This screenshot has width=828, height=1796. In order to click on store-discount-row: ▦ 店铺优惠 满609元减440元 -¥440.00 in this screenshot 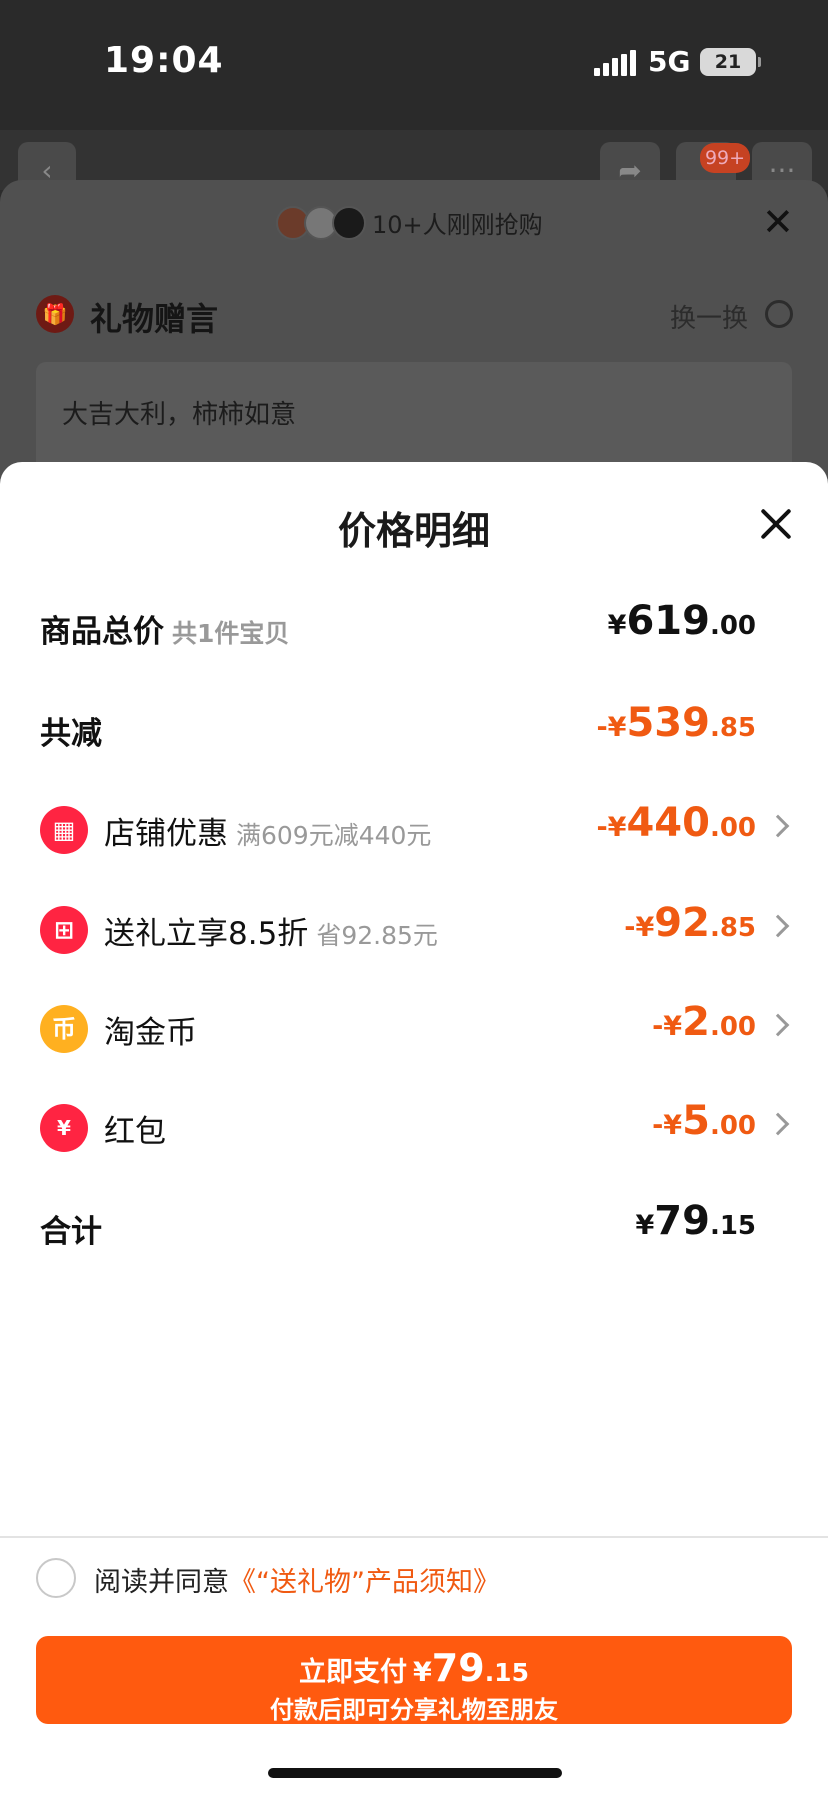, I will do `click(414, 830)`.